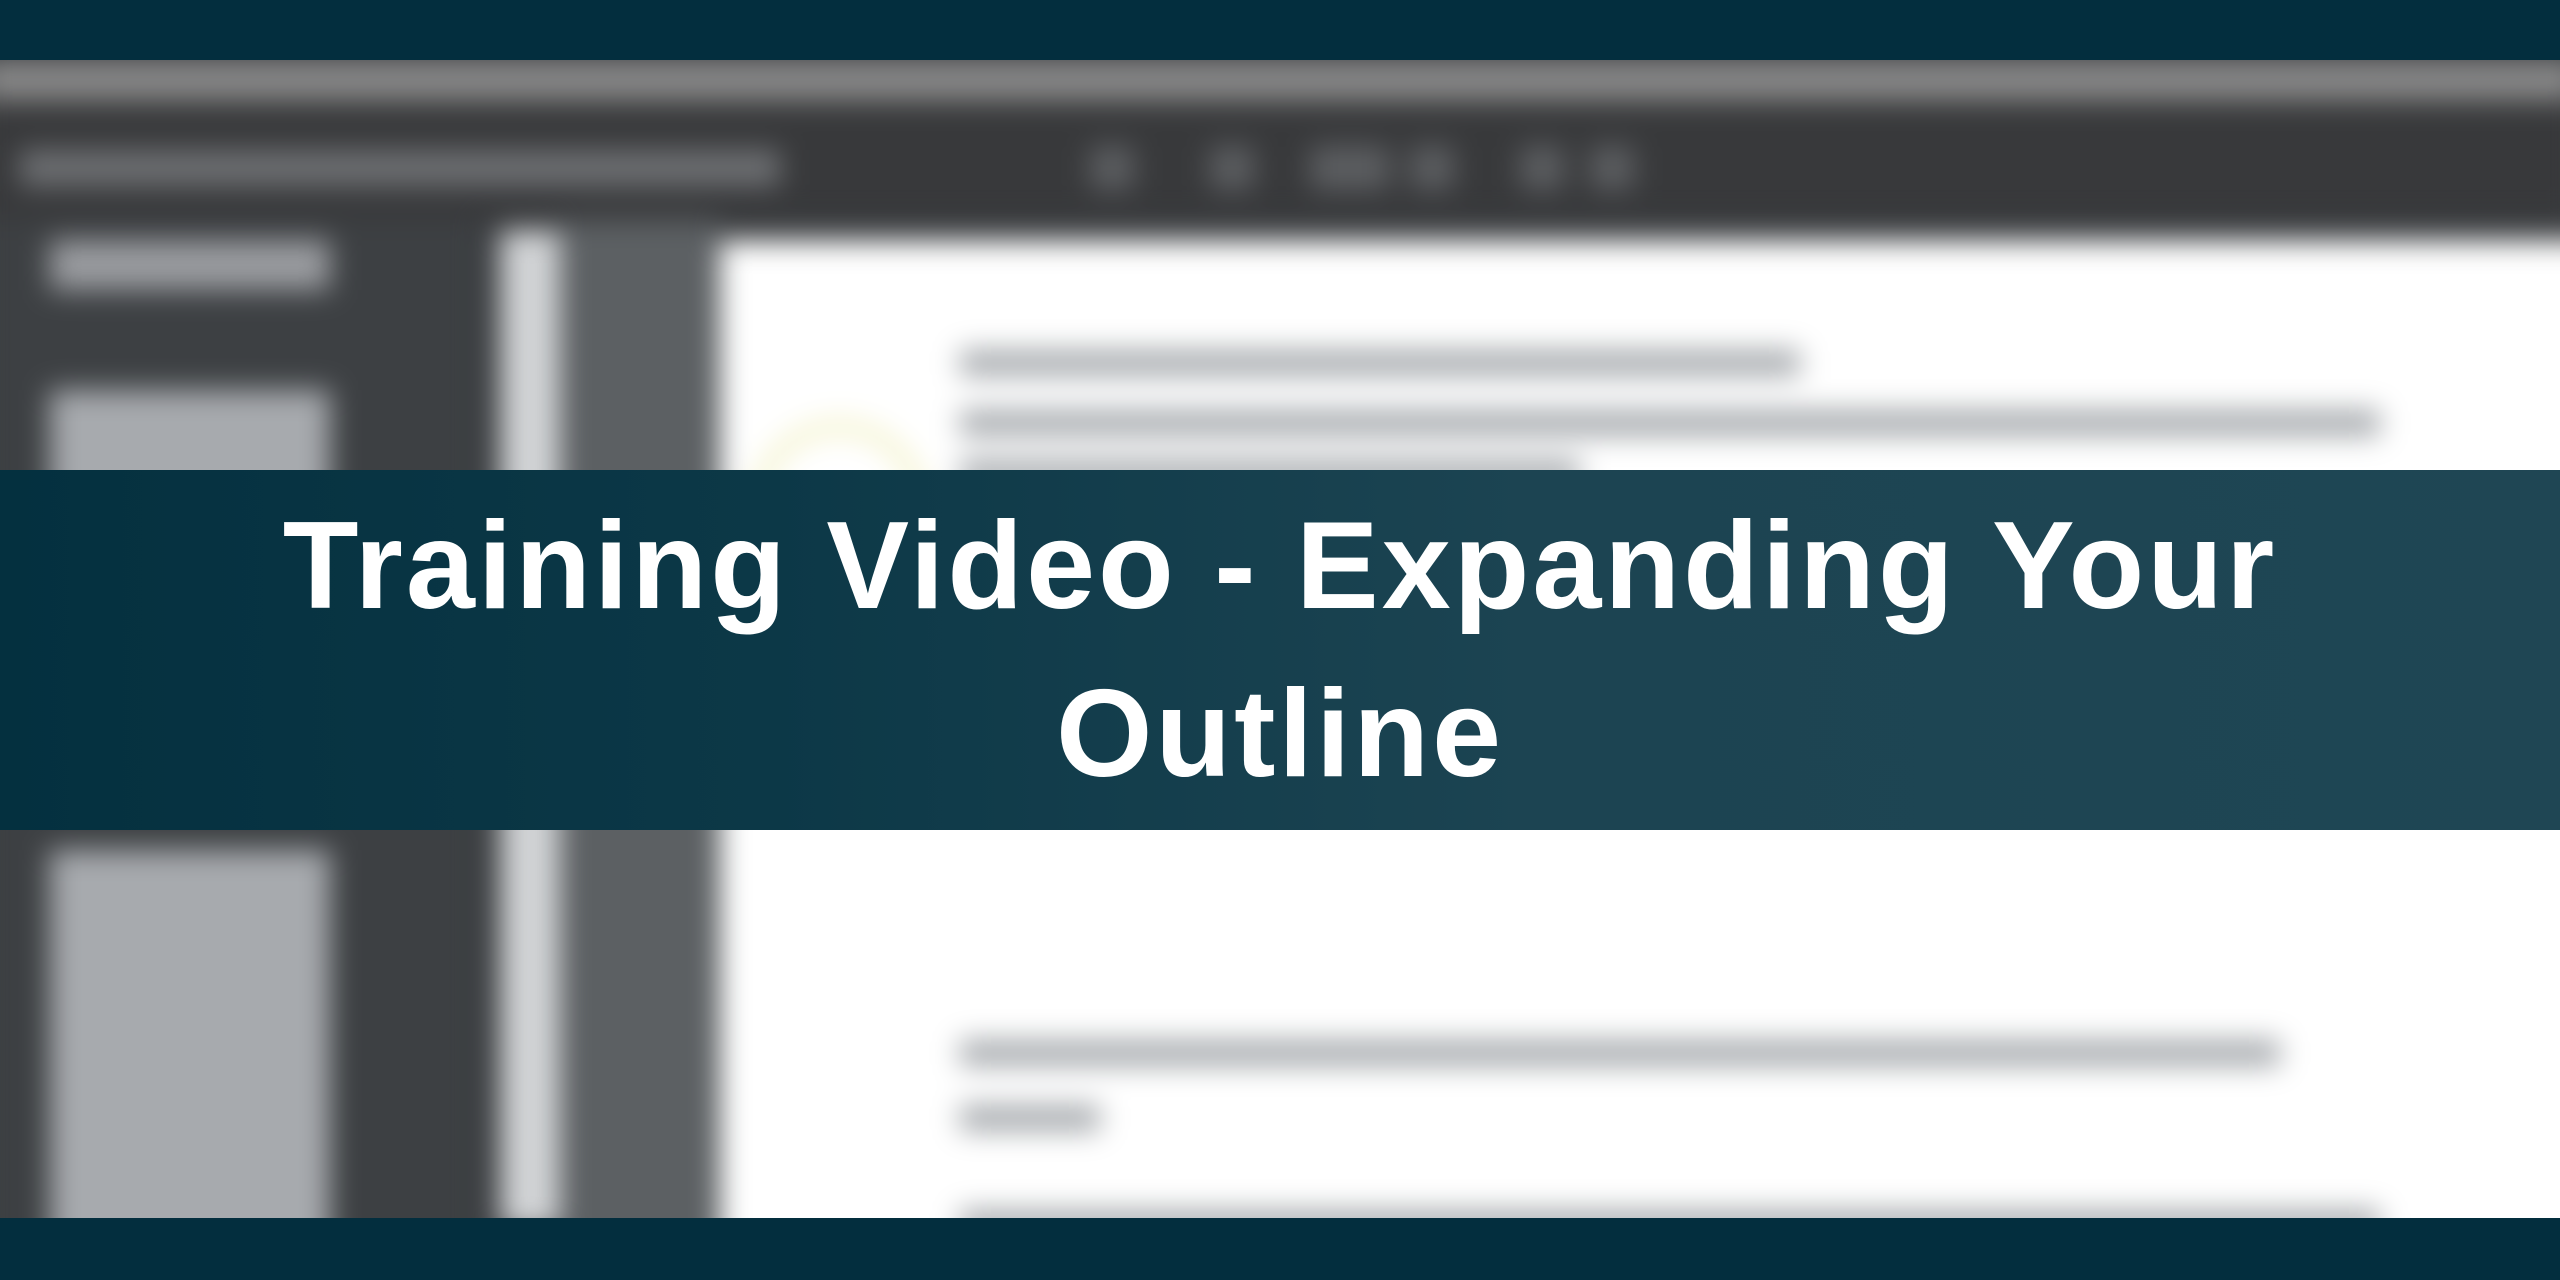  Describe the element at coordinates (1280, 30) in the screenshot. I see `top-frame-band` at that location.